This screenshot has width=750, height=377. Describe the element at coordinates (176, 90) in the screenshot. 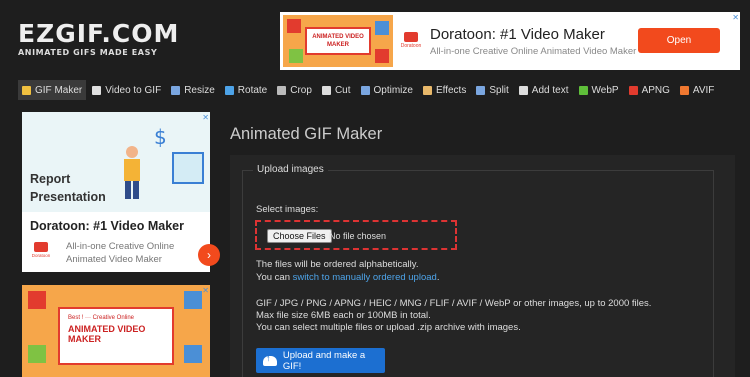

I see `resize-icon` at that location.